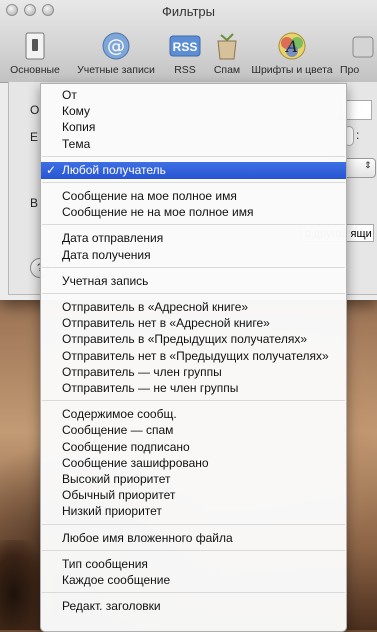  I want to click on toolbar-general-label: Основные, so click(35, 70).